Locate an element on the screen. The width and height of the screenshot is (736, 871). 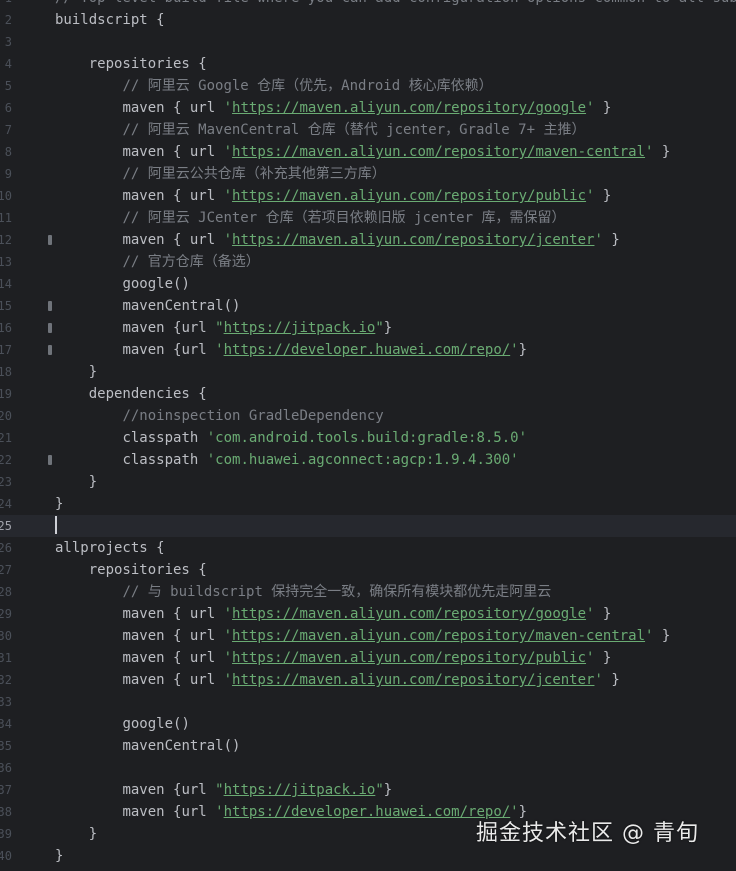
code-line: 20 //noinspection GradleDependency is located at coordinates (368, 416).